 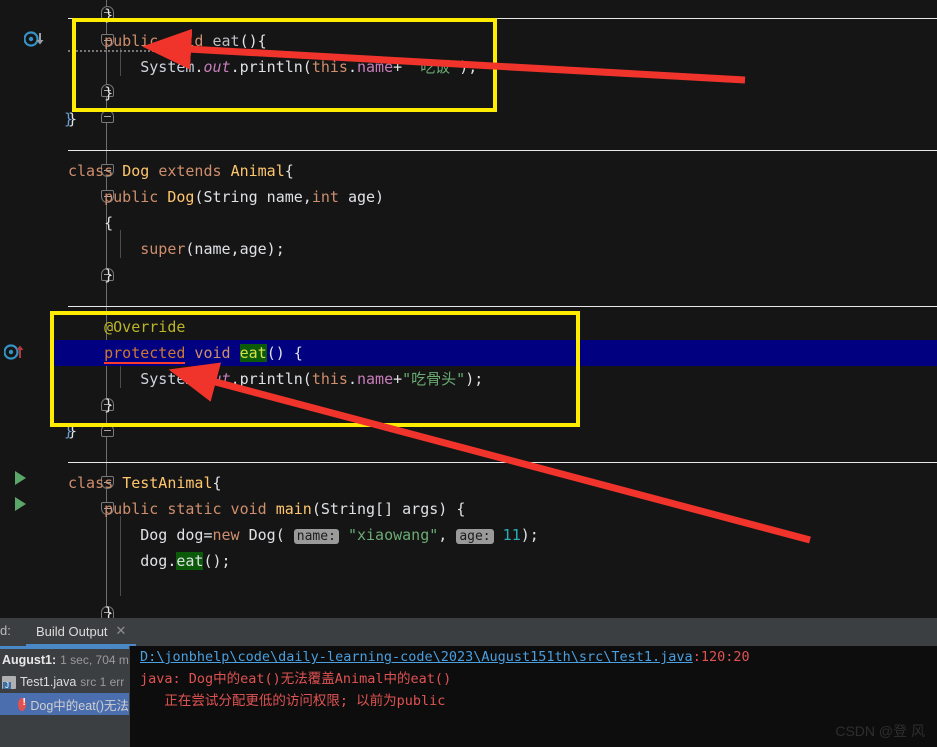 What do you see at coordinates (20, 478) in the screenshot?
I see `run-class-icon` at bounding box center [20, 478].